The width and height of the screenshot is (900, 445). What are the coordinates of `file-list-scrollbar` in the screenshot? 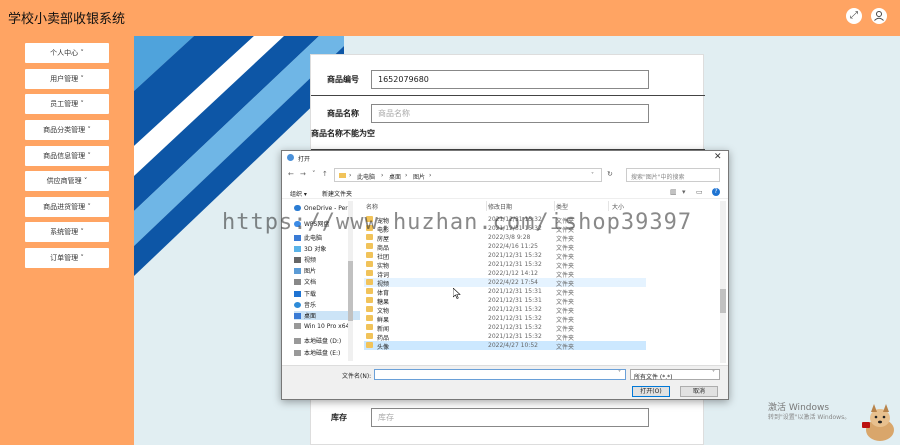 It's located at (723, 282).